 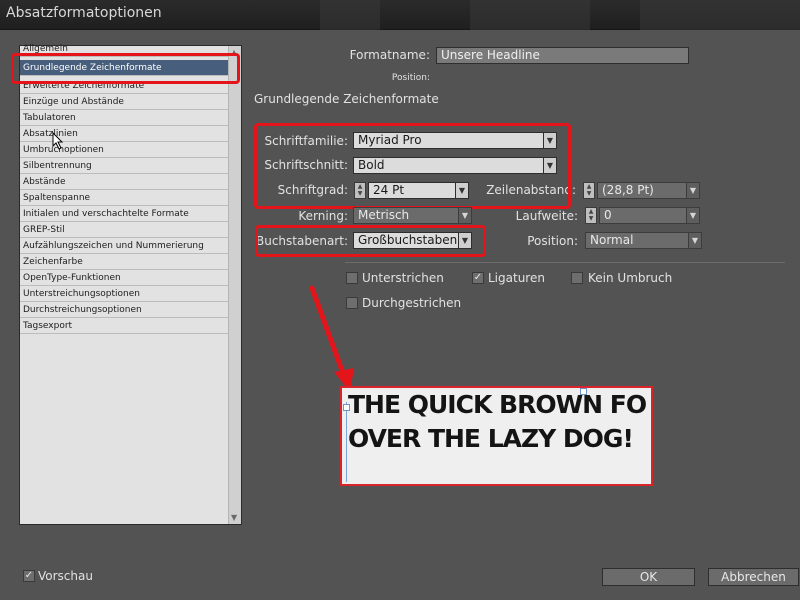 I want to click on vorschau-checkbox: ✓, so click(x=29, y=576).